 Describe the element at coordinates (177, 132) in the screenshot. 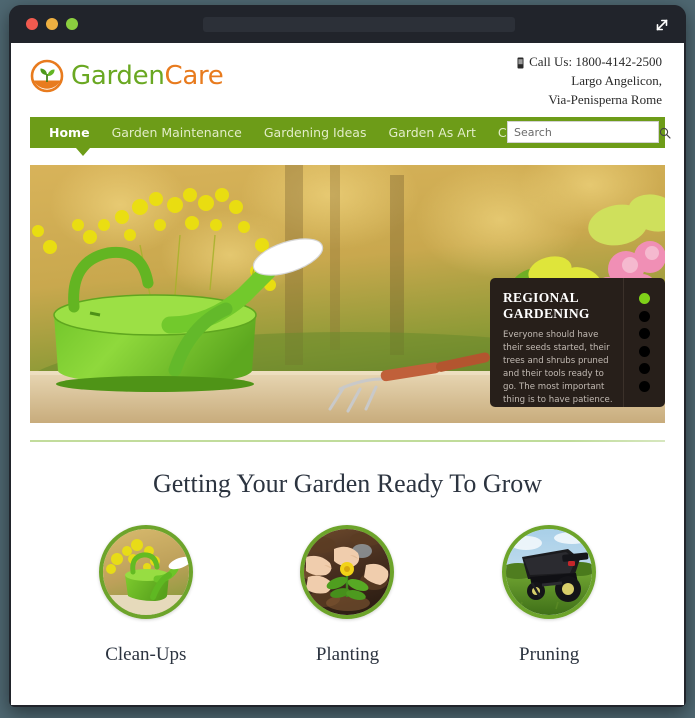

I see `nav-item-garden-maintenance: Garden Maintenance` at that location.